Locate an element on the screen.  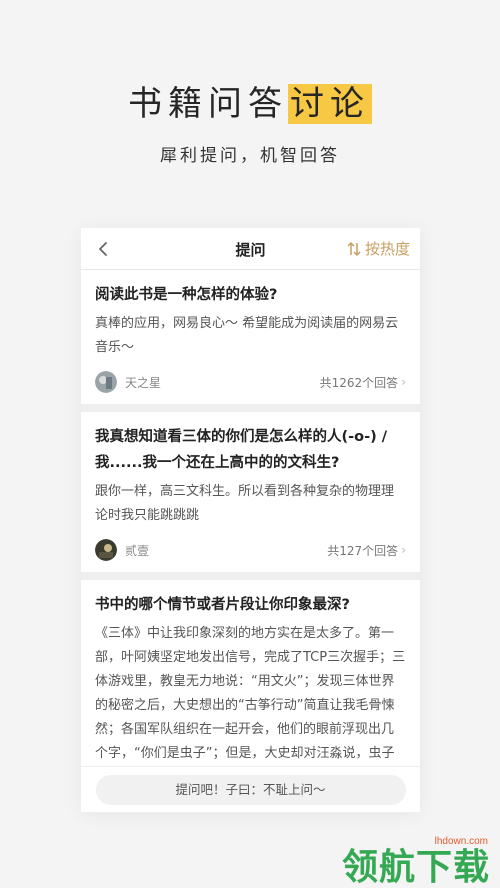
answer-excerpt: 真棒的应用，网易良心～ 希望能成为阅读届的网易云音乐～ is located at coordinates (247, 335).